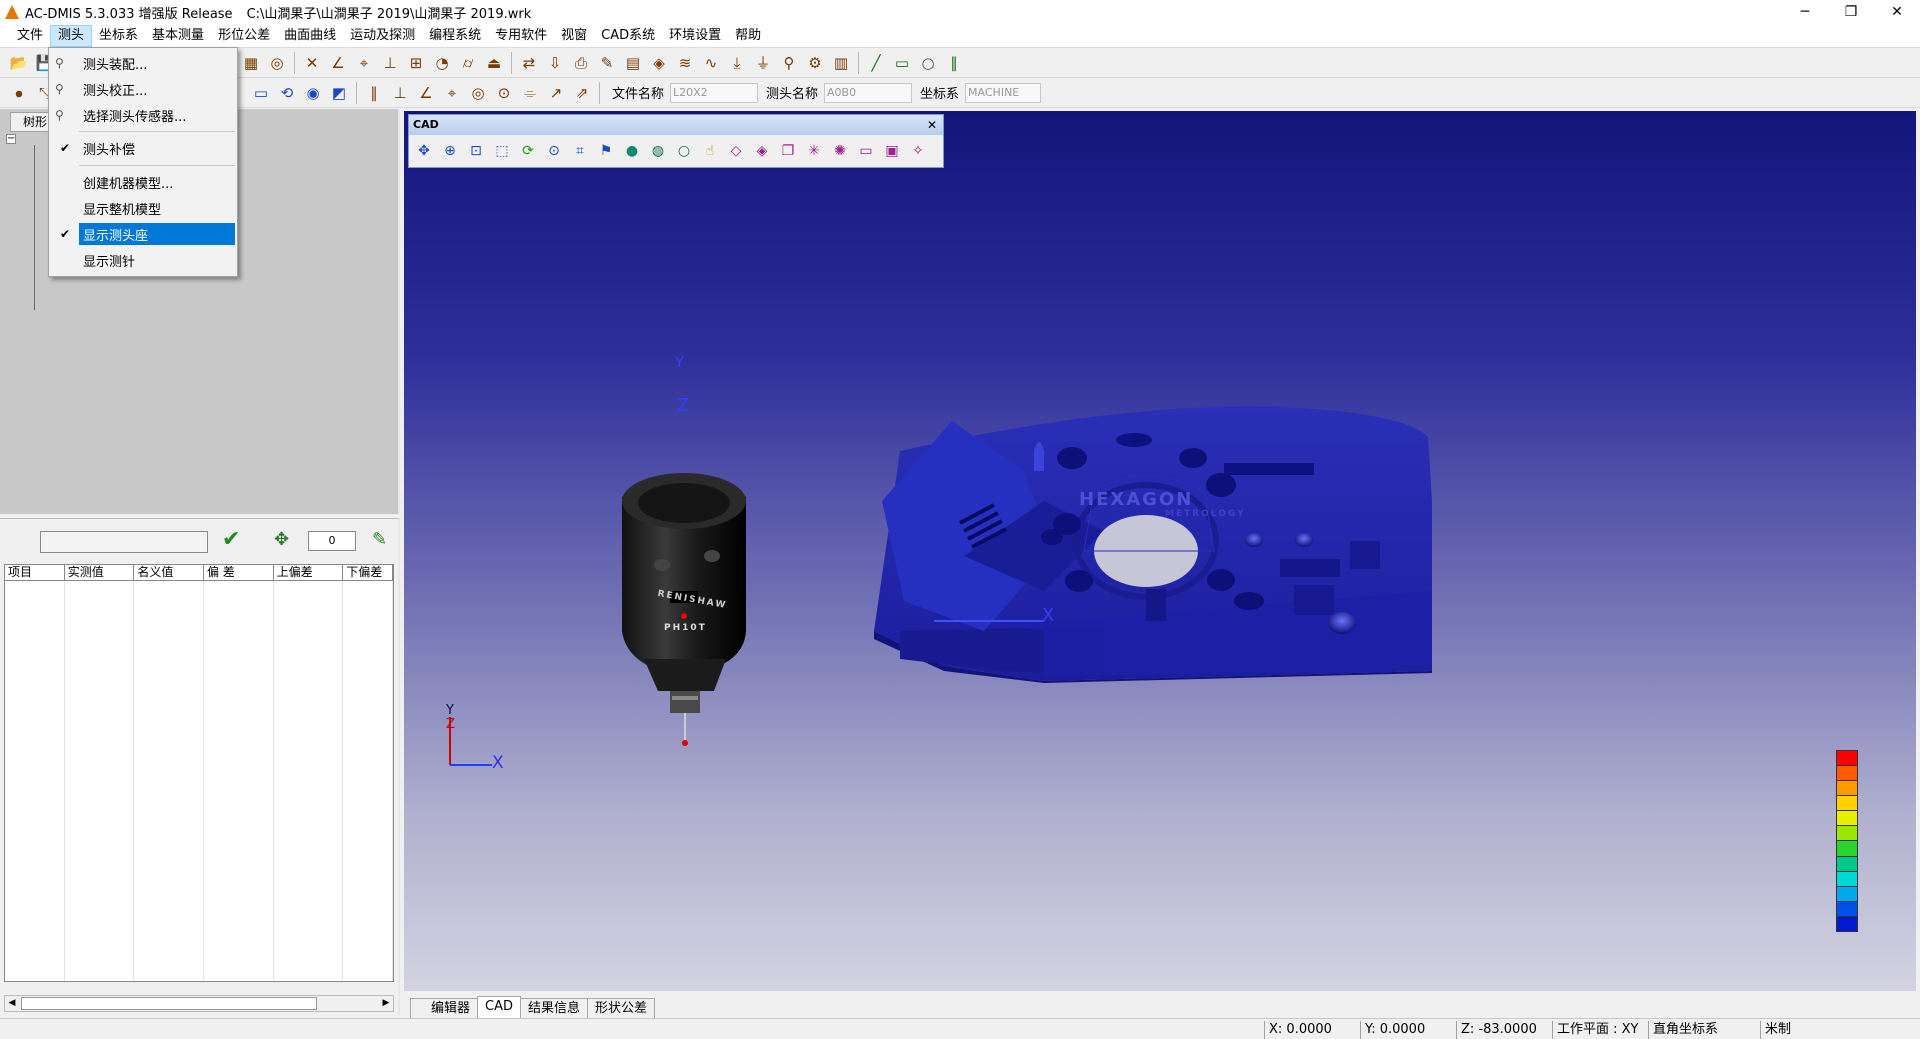 Image resolution: width=1920 pixels, height=1039 pixels. I want to click on pan-icon: ✥, so click(424, 151).